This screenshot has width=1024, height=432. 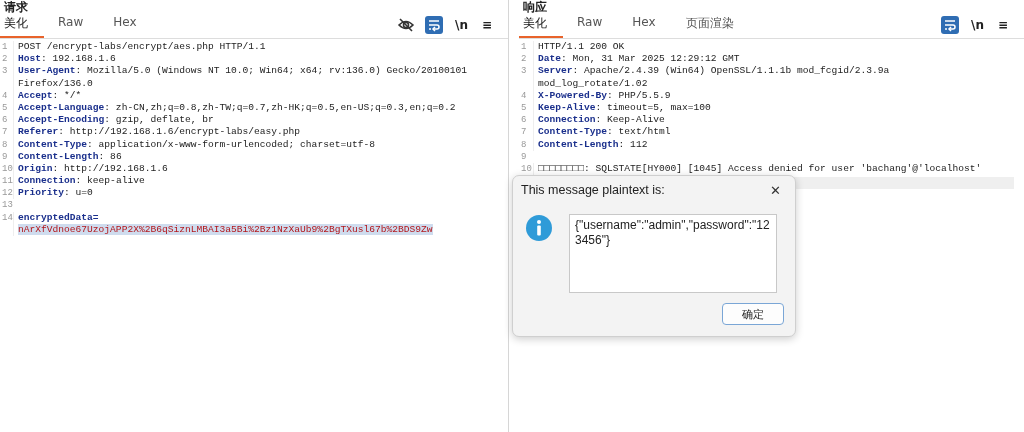 What do you see at coordinates (53, 83) in the screenshot?
I see `code-line: Firefox/136.0` at bounding box center [53, 83].